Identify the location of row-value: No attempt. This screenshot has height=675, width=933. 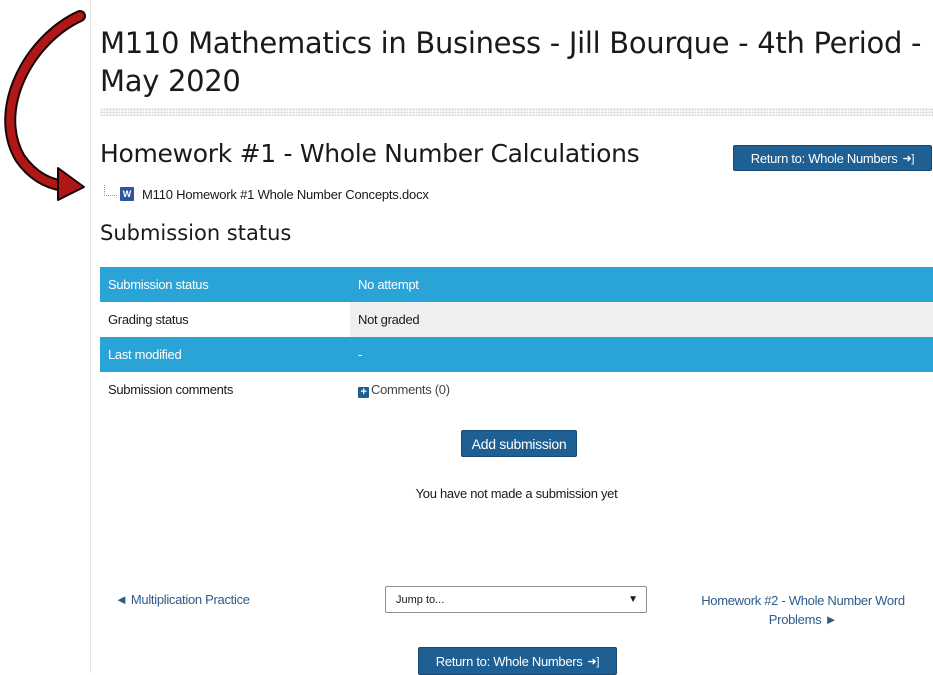
(641, 284).